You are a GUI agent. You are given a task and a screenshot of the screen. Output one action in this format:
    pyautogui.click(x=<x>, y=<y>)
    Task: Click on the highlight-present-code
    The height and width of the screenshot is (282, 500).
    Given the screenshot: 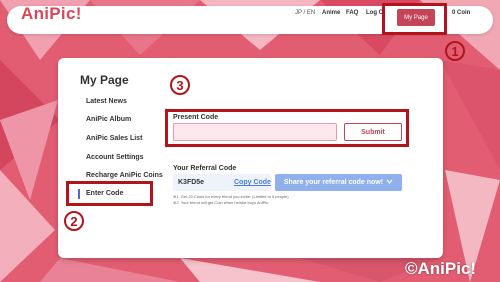 What is the action you would take?
    pyautogui.click(x=287, y=128)
    